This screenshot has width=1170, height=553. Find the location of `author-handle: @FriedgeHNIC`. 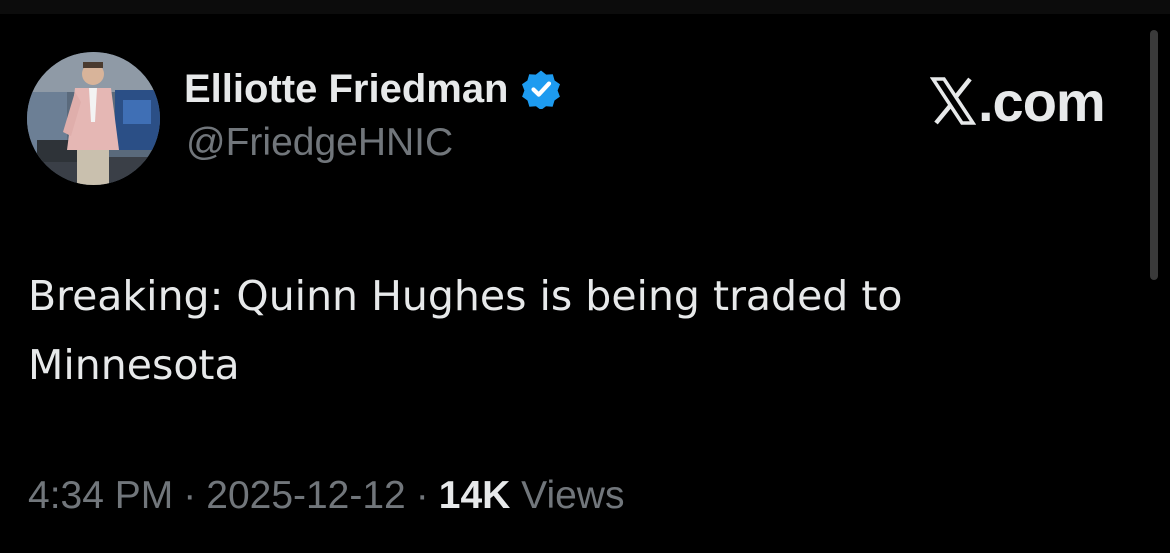

author-handle: @FriedgeHNIC is located at coordinates (319, 143).